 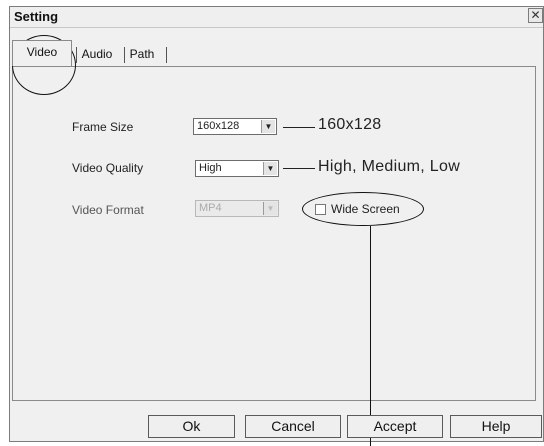 I want to click on window-title: Setting, so click(x=36, y=16).